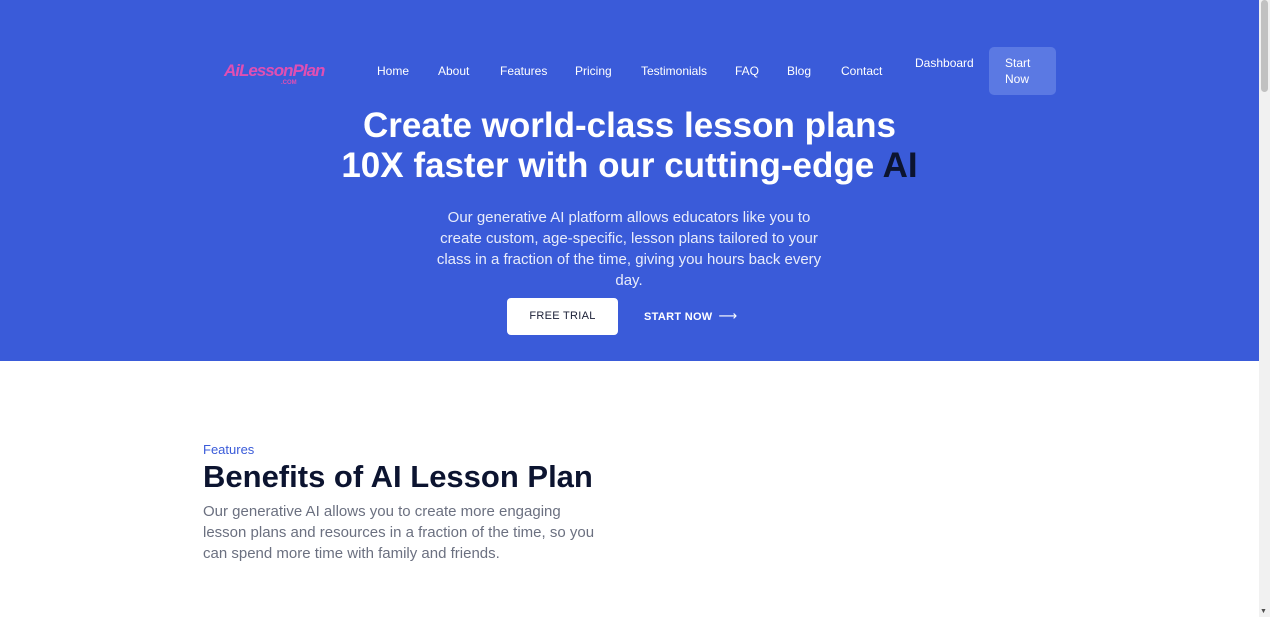  Describe the element at coordinates (453, 71) in the screenshot. I see `nav-about: About` at that location.